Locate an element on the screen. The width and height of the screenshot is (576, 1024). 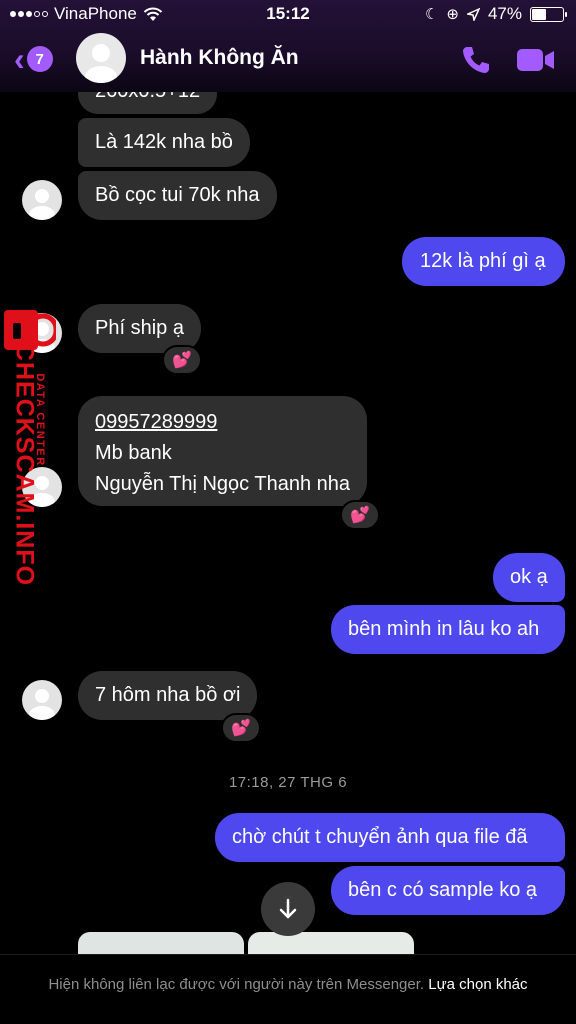
other-options-link: Lựa chọn khác is located at coordinates (477, 984).